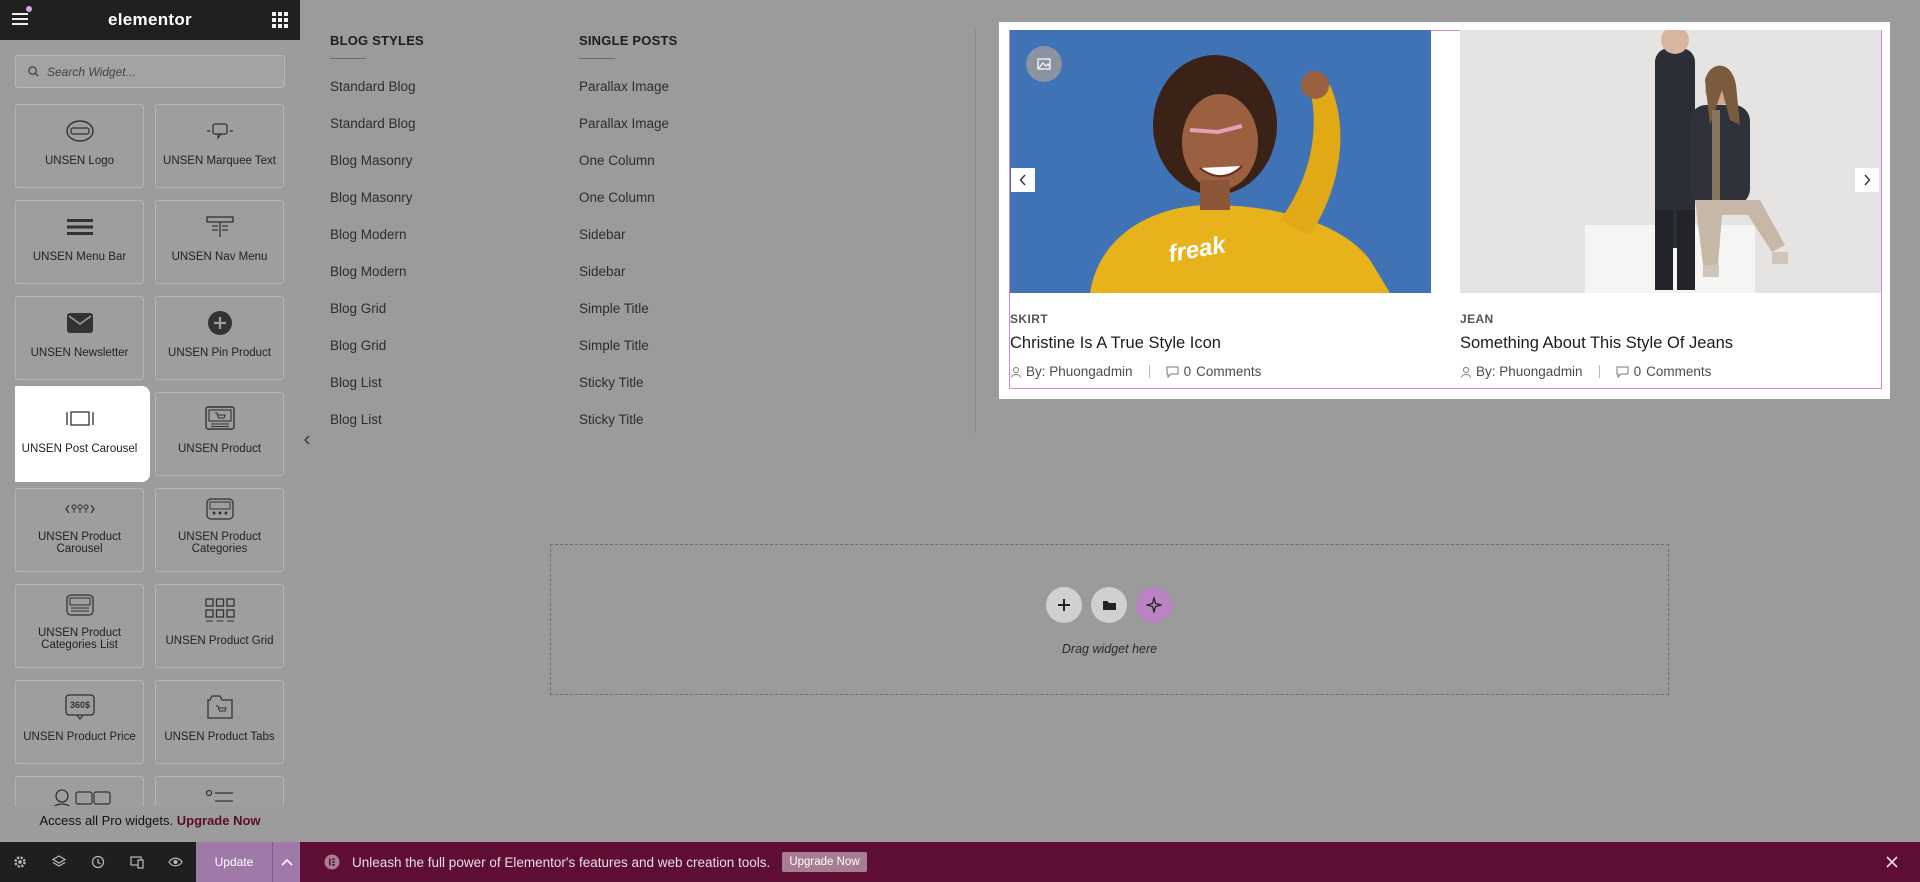  Describe the element at coordinates (79, 605) in the screenshot. I see `product-categories-list-icon` at that location.